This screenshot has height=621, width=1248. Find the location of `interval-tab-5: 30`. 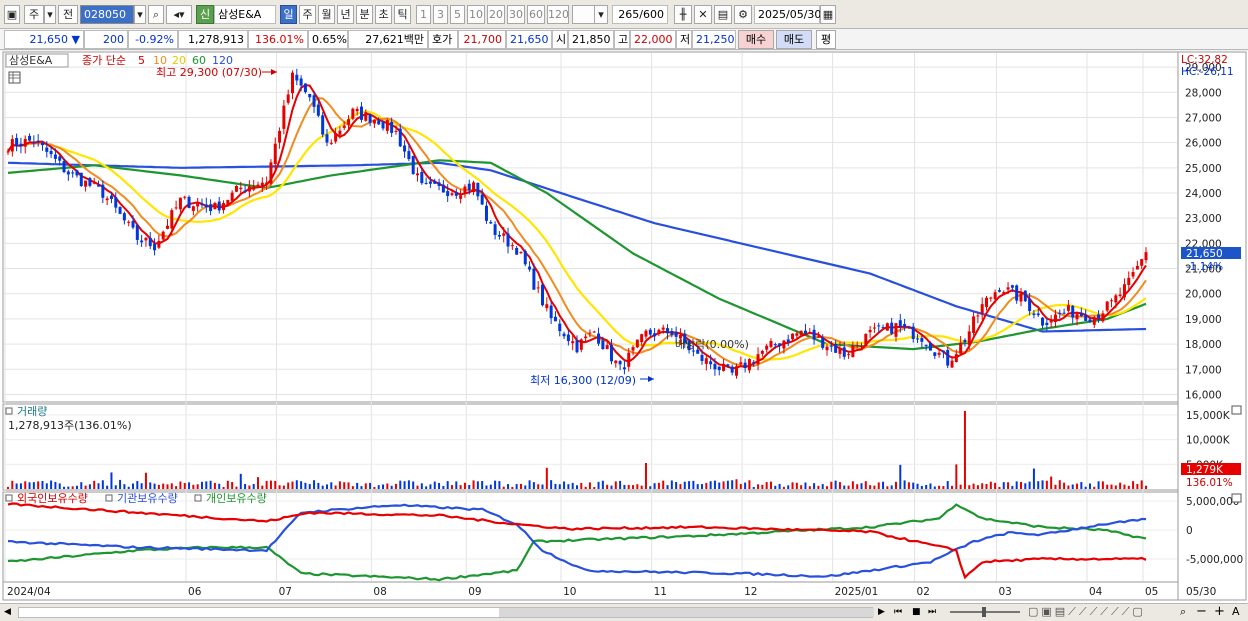

interval-tab-5: 30 is located at coordinates (516, 14).